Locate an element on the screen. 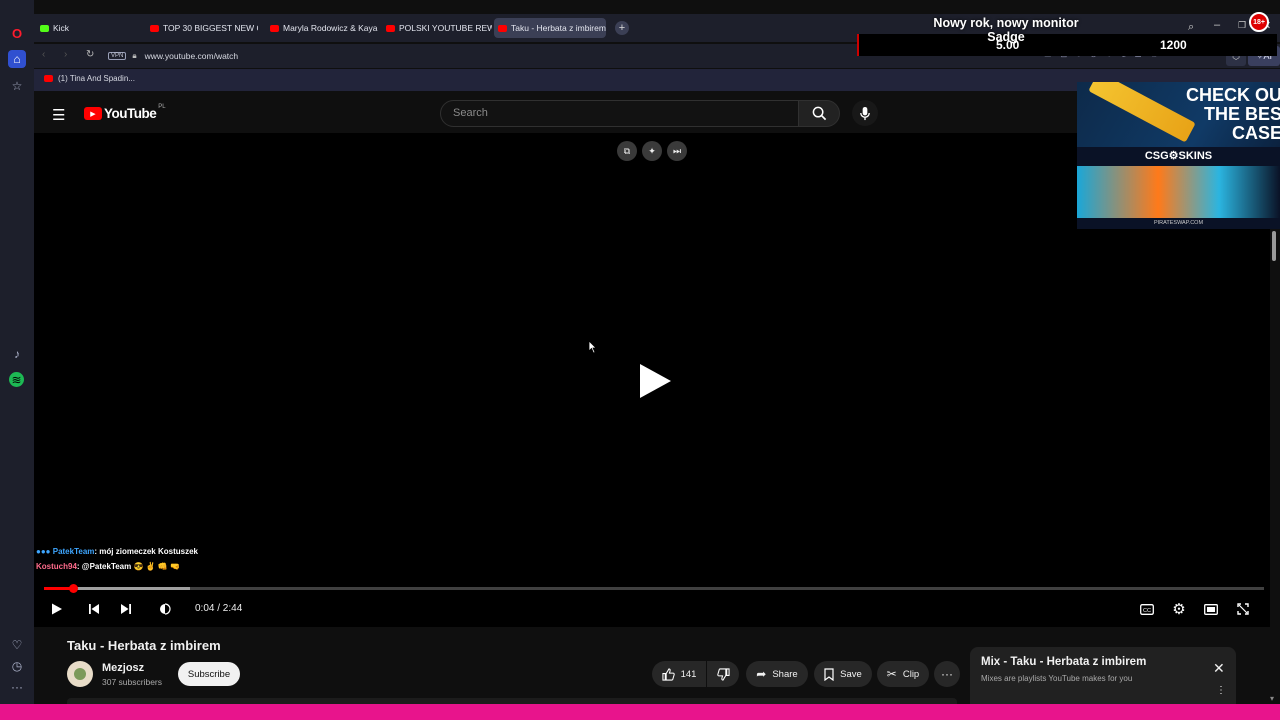 The height and width of the screenshot is (720, 1280). gear-icon: ⚙ is located at coordinates (1179, 609).